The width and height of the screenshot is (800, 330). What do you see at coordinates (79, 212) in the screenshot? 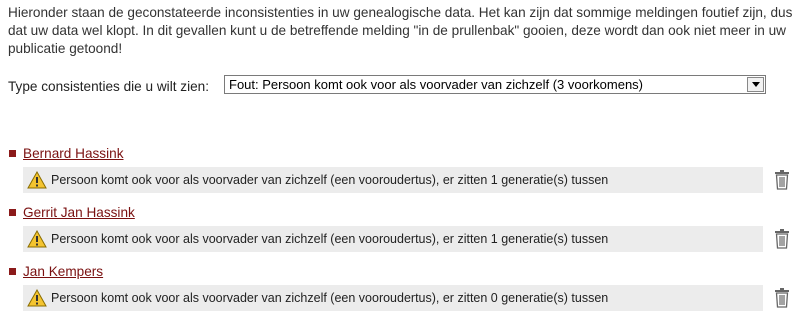
I see `person-link: Gerrit Jan Hassink` at bounding box center [79, 212].